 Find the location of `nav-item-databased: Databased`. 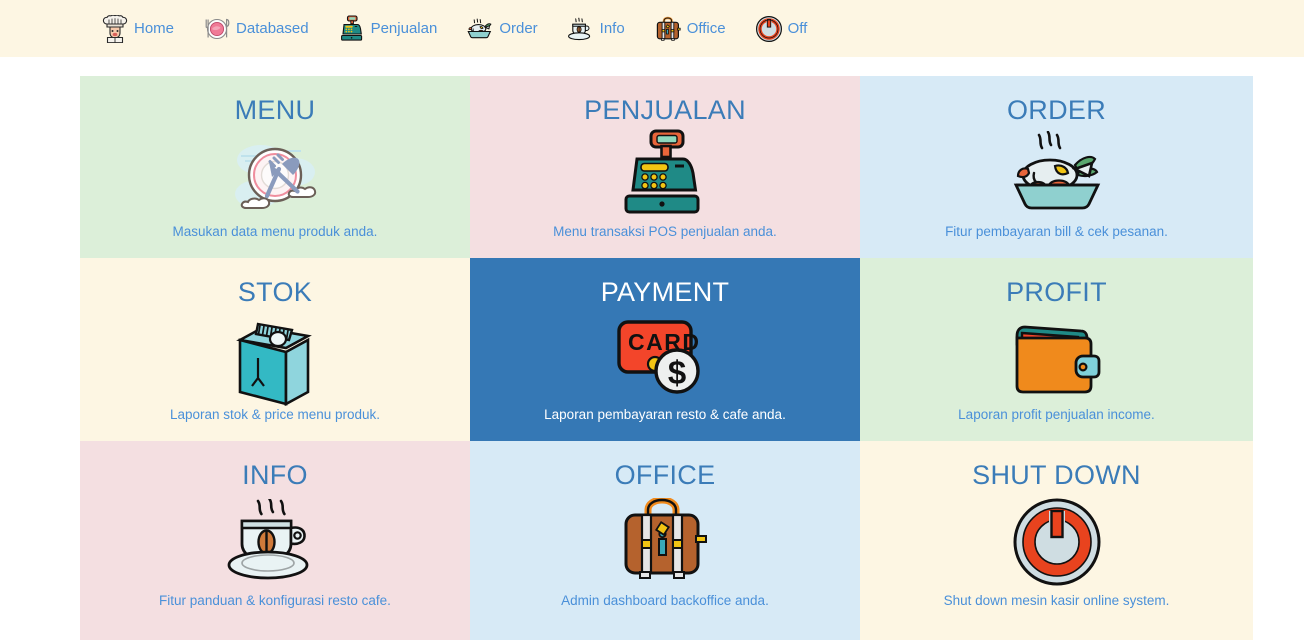

nav-item-databased: Databased is located at coordinates (255, 29).